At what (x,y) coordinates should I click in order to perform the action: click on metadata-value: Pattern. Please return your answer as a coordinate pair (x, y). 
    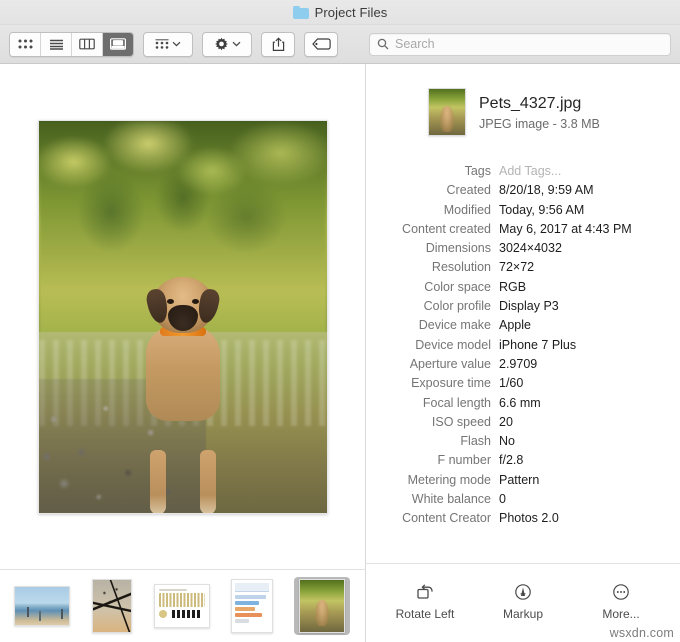
    Looking at the image, I should click on (519, 479).